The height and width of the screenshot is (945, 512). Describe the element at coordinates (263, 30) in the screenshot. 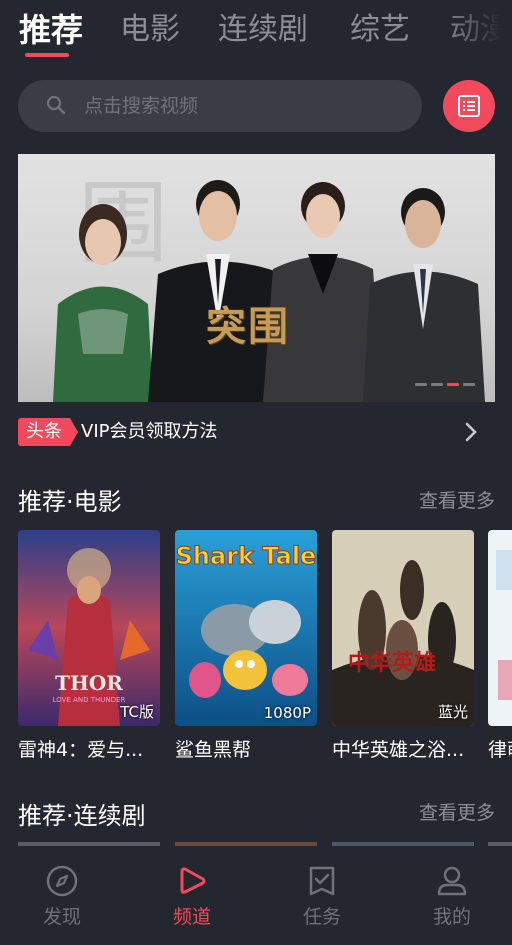

I see `tab-series: 连续剧` at that location.